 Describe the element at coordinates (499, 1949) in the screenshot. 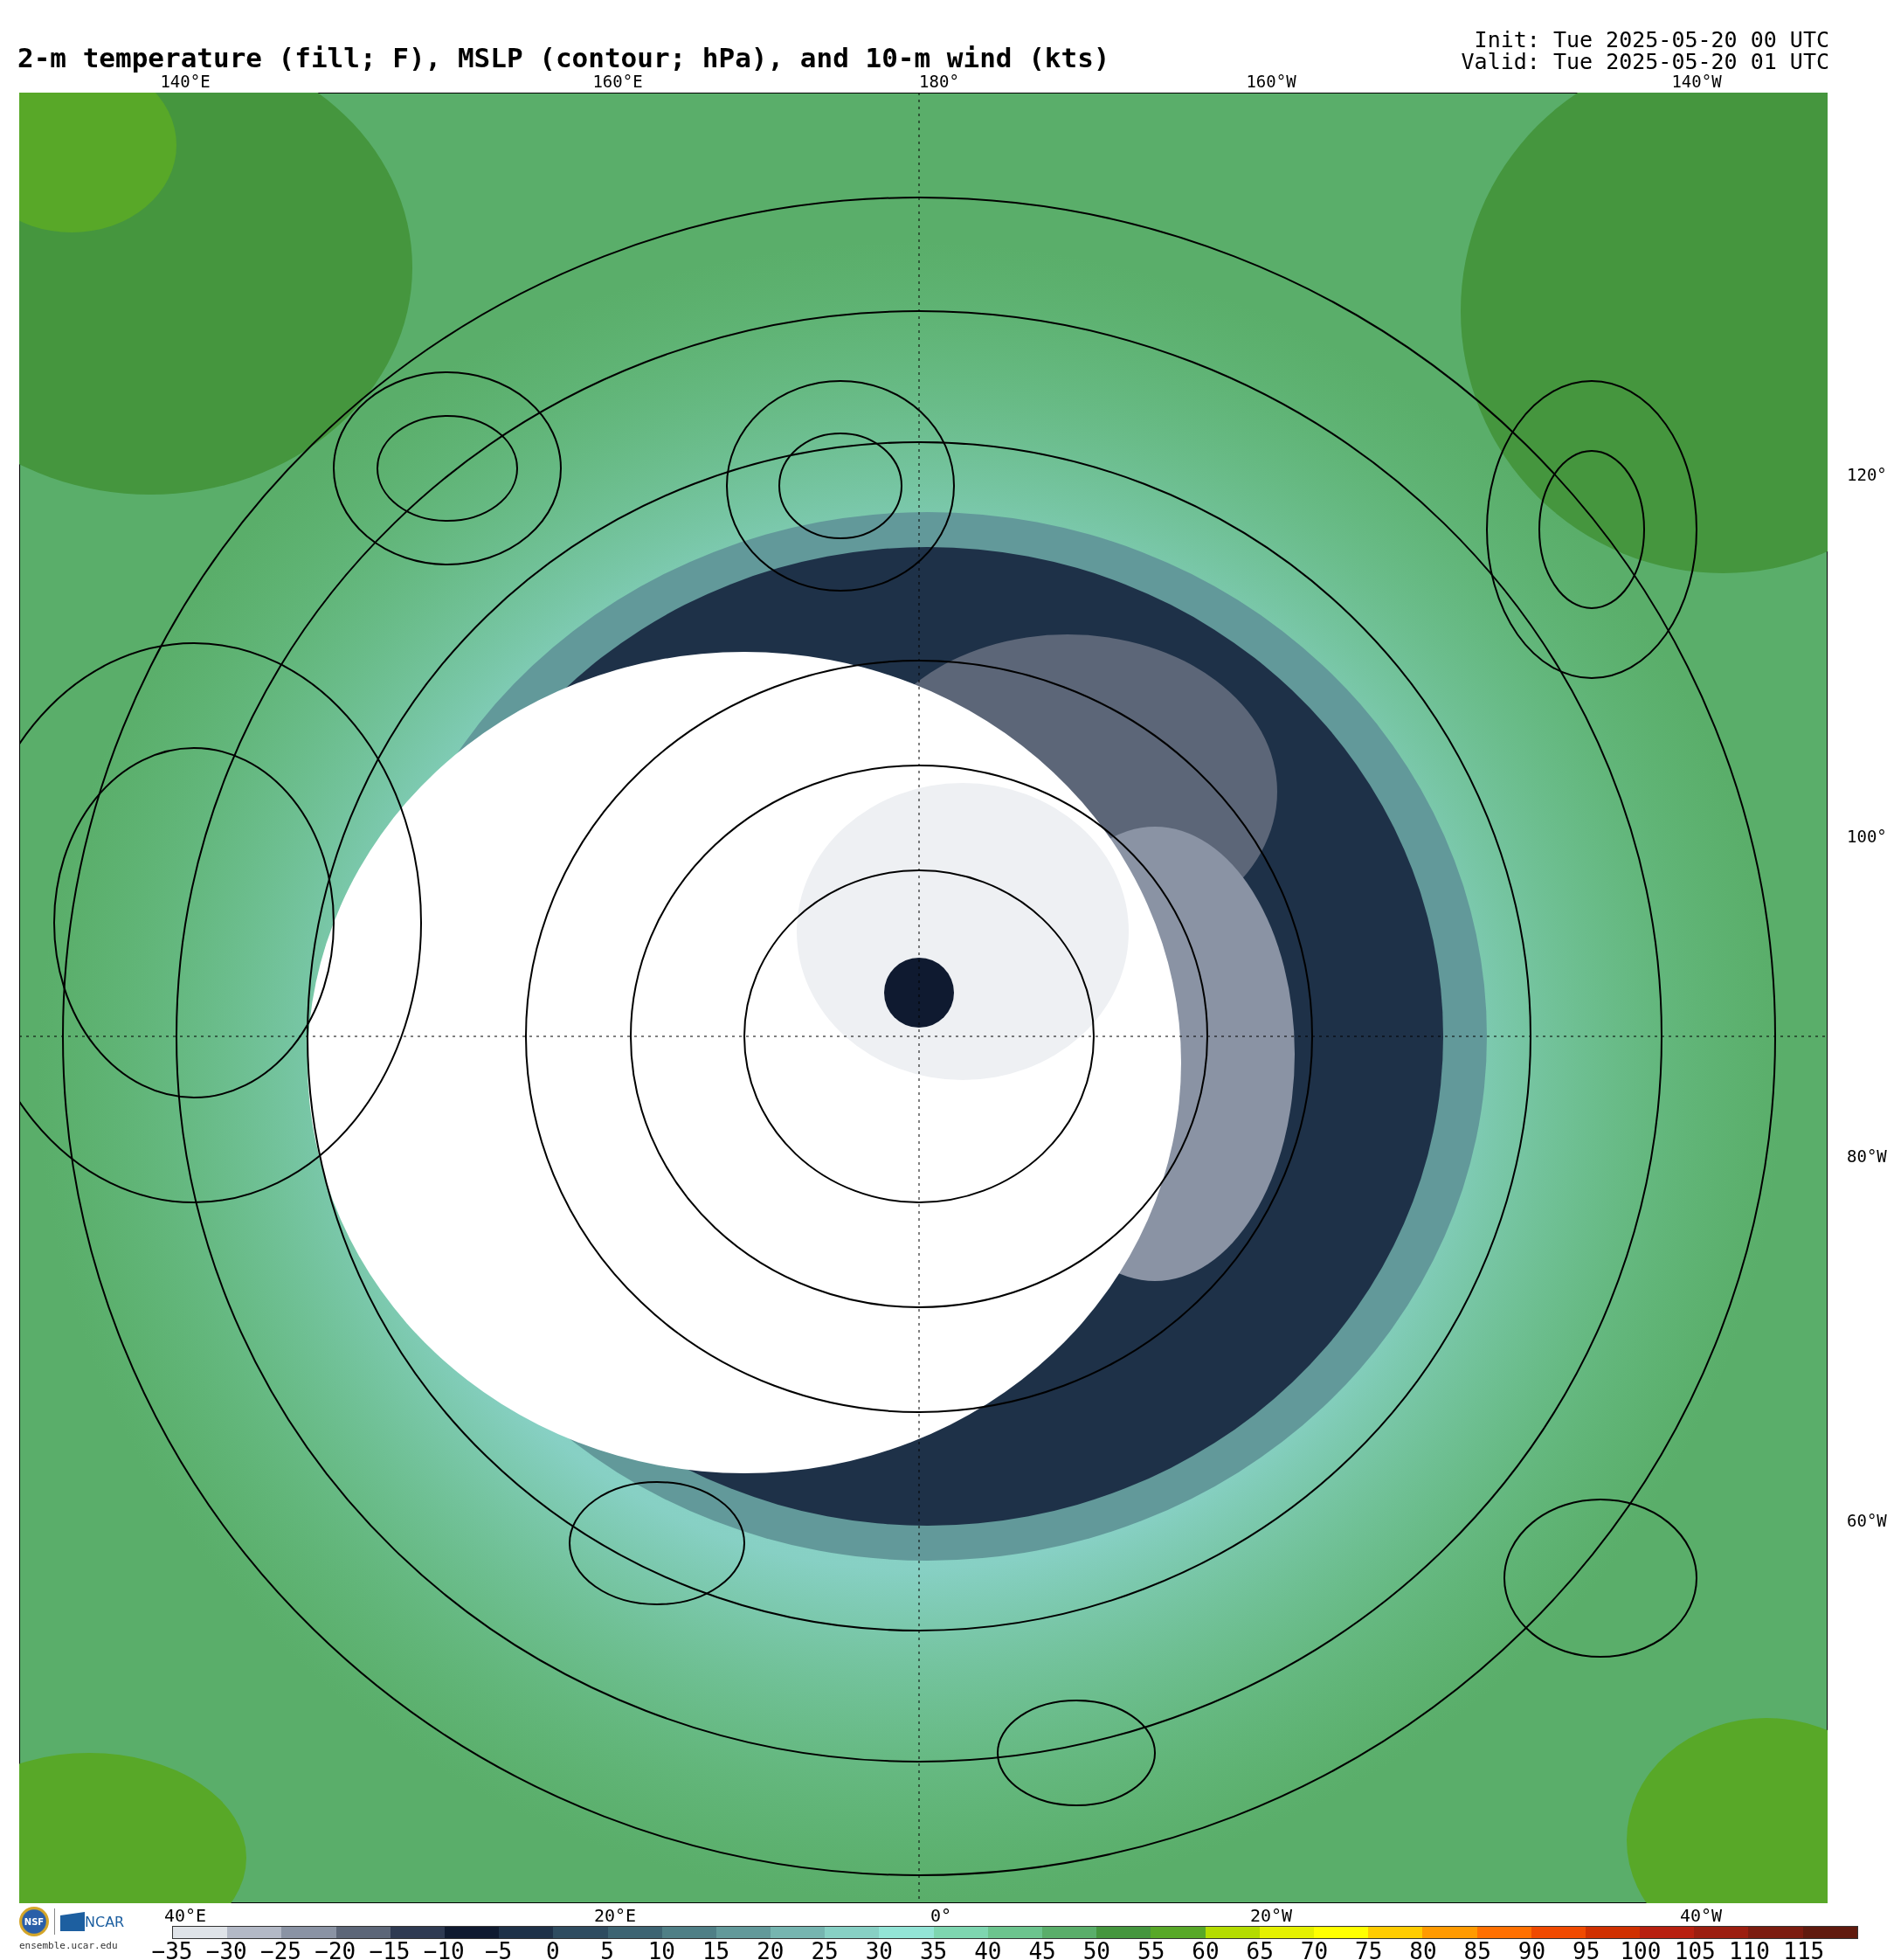

I see `colorbar-tick-label: −5` at that location.